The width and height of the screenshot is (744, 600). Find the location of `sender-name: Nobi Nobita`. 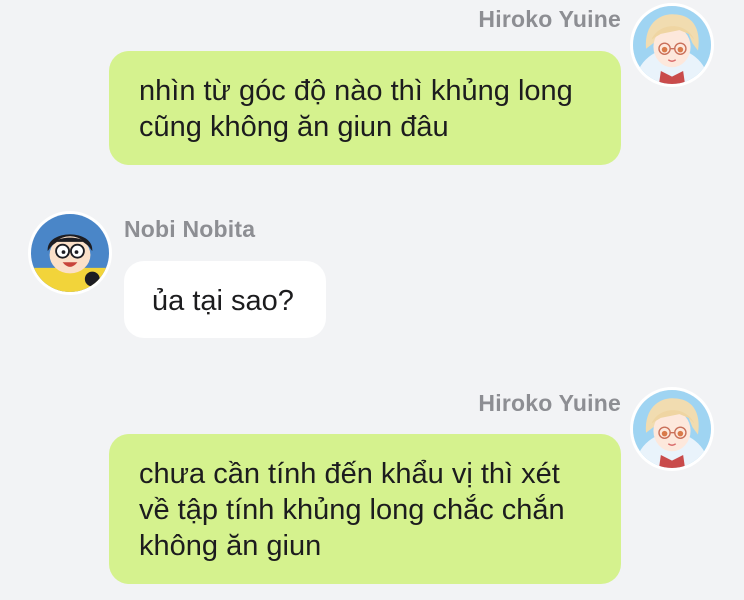

sender-name: Nobi Nobita is located at coordinates (190, 229).